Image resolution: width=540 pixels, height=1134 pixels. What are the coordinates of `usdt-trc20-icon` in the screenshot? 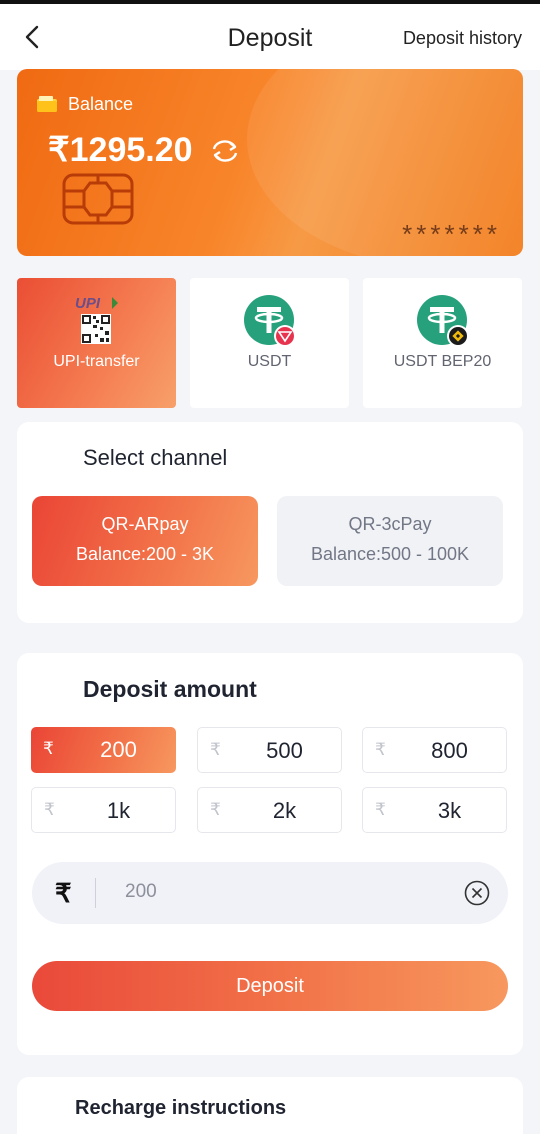 It's located at (270, 321).